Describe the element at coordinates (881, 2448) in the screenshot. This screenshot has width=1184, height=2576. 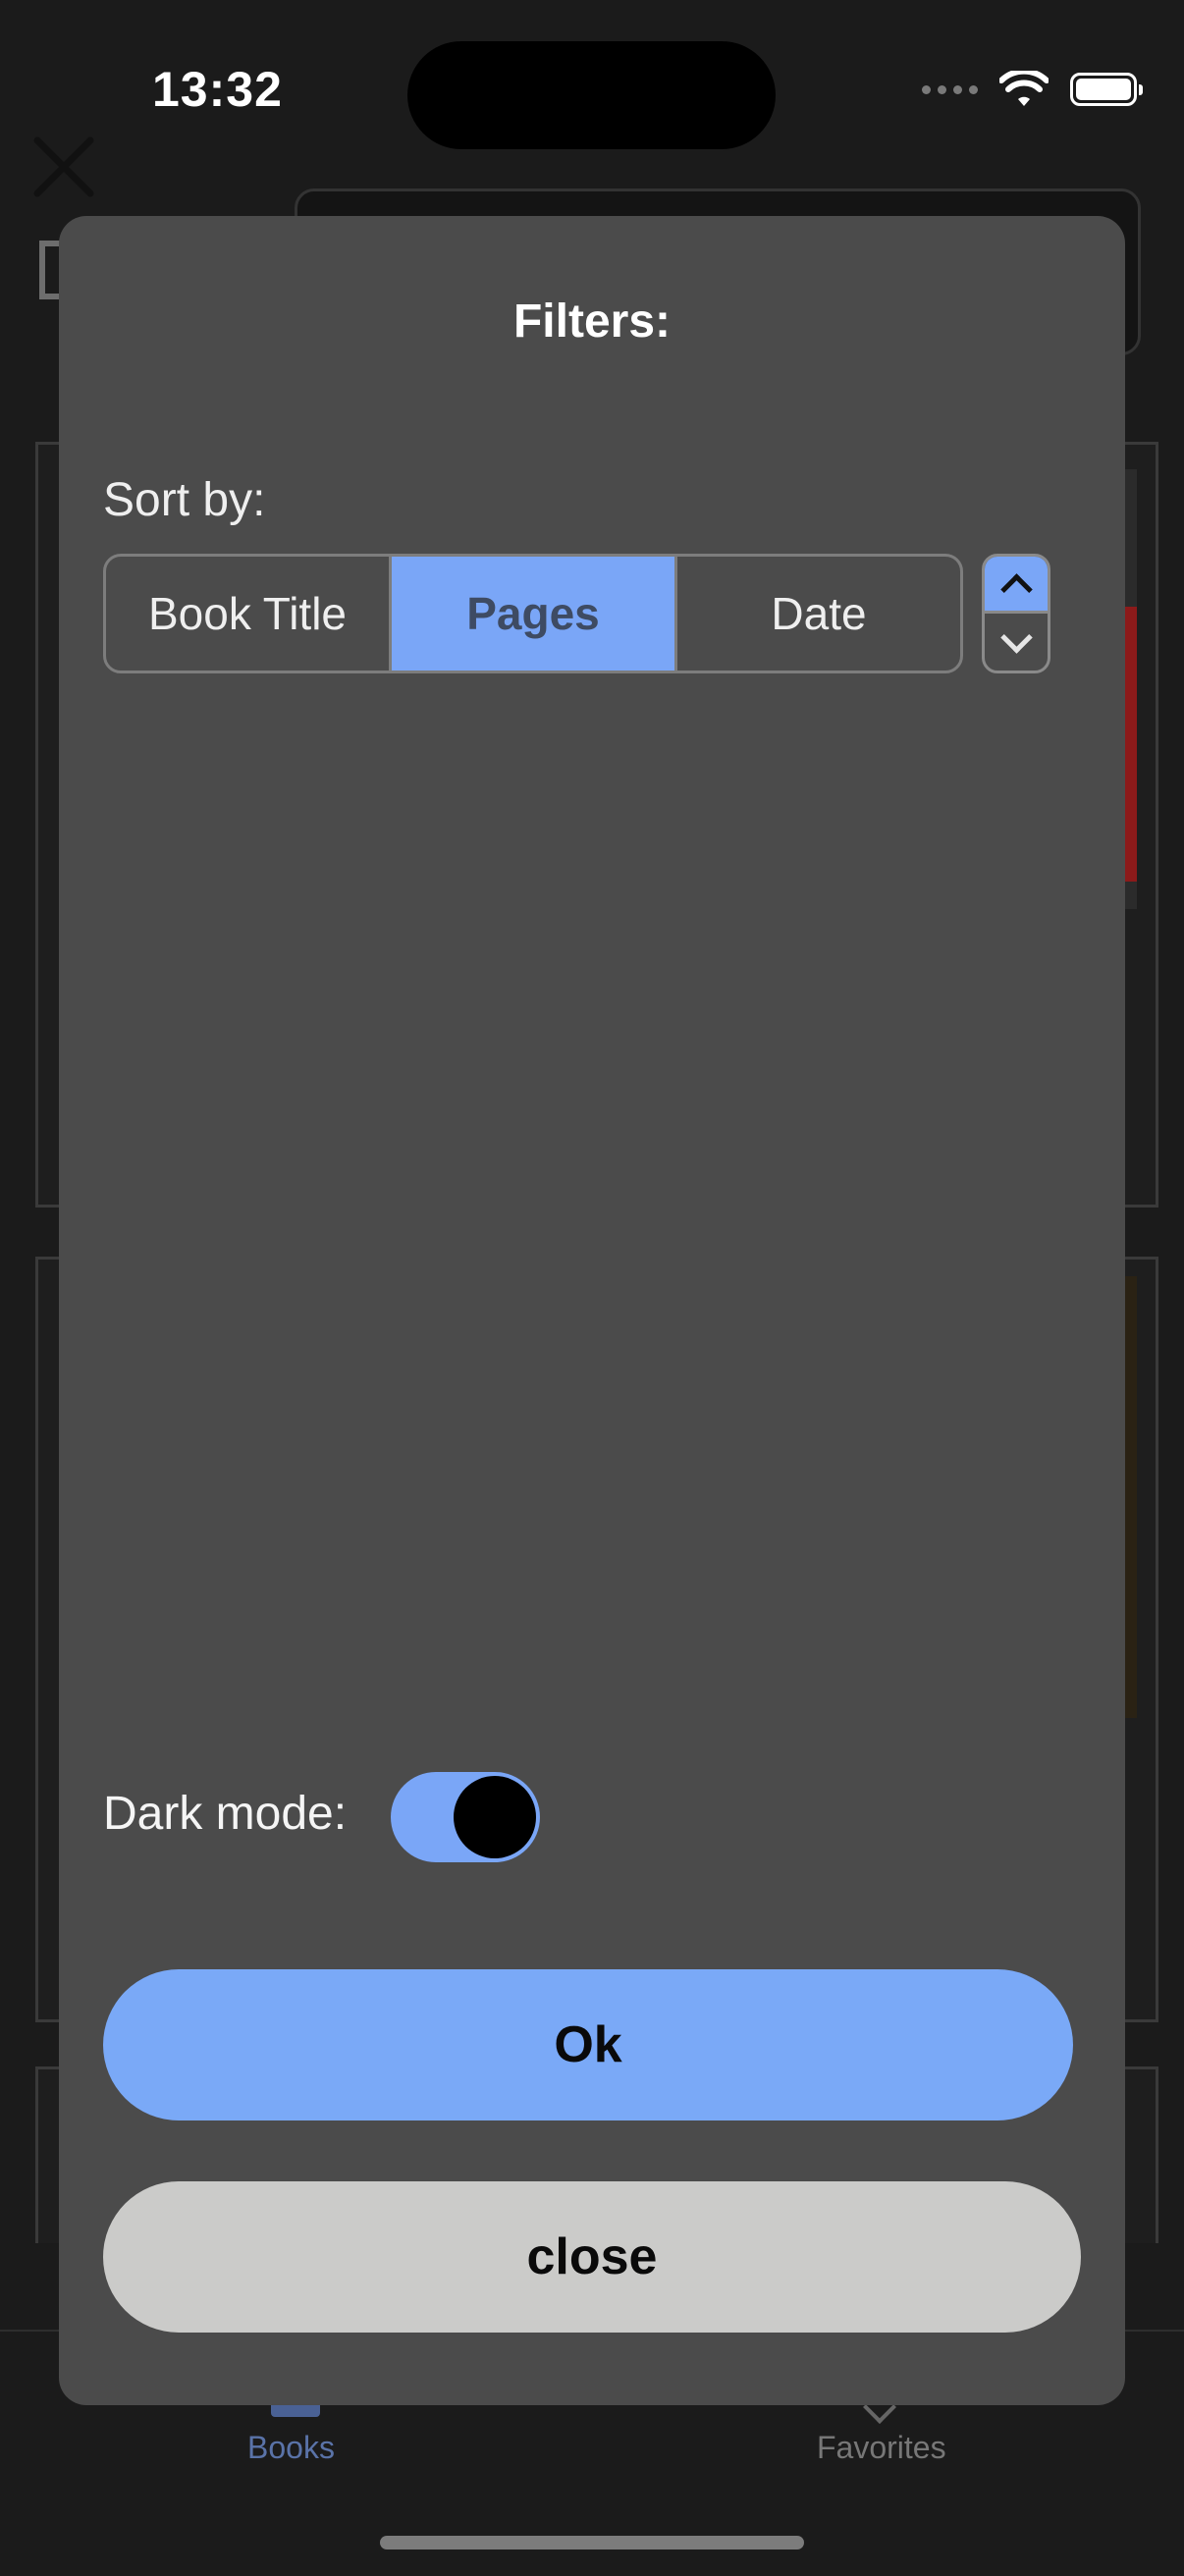
I see `tab-favorites: Favorites` at that location.